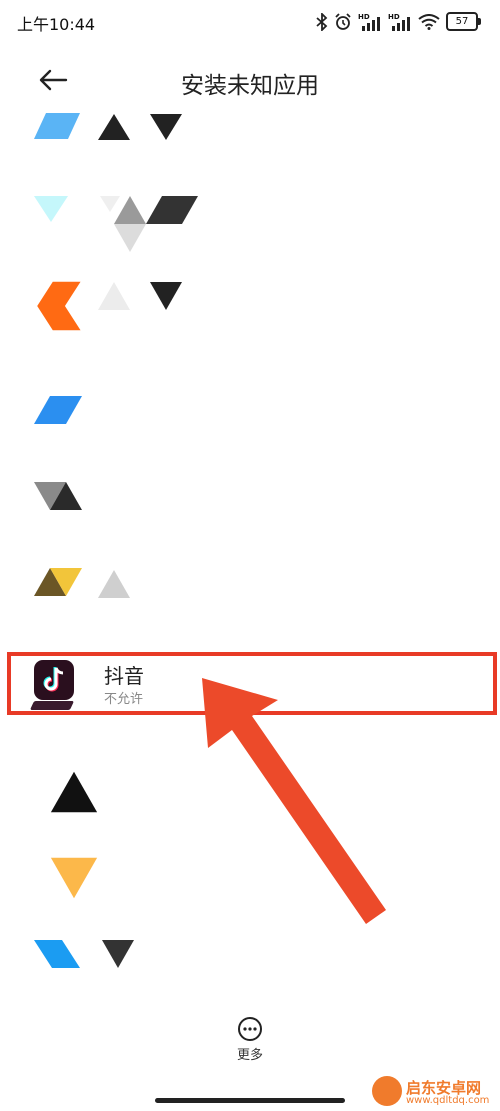  What do you see at coordinates (124, 676) in the screenshot?
I see `app-name: 抖音` at bounding box center [124, 676].